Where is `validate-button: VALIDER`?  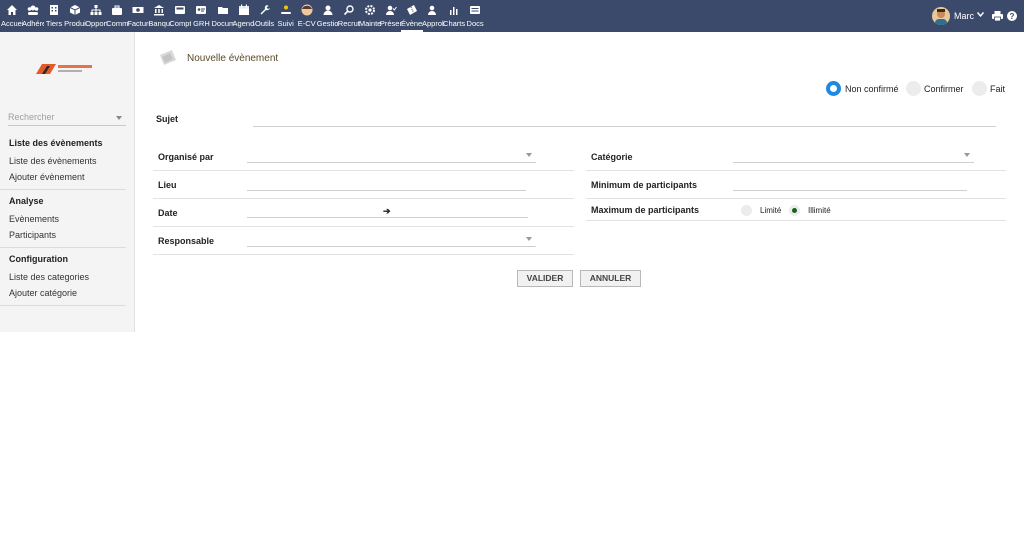
validate-button: VALIDER is located at coordinates (545, 278).